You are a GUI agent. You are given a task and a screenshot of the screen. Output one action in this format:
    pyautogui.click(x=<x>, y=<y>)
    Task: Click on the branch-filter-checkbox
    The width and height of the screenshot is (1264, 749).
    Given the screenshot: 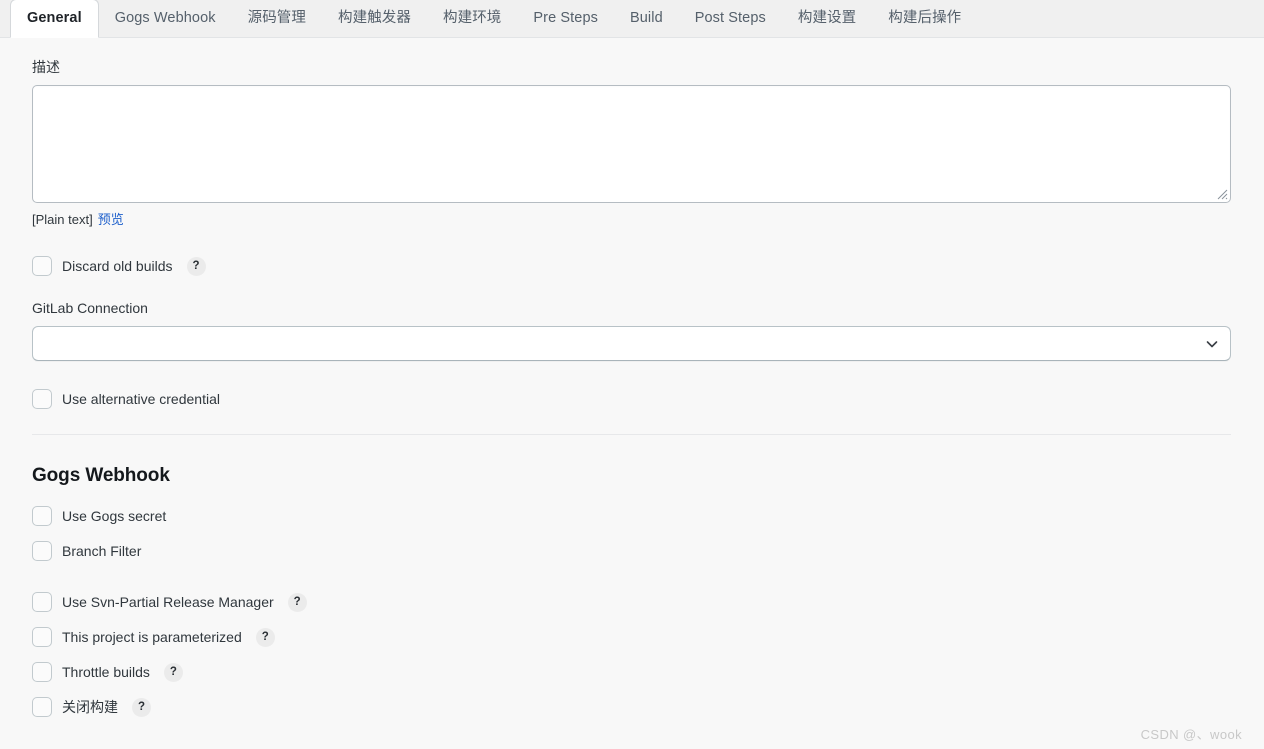 What is the action you would take?
    pyautogui.click(x=42, y=551)
    